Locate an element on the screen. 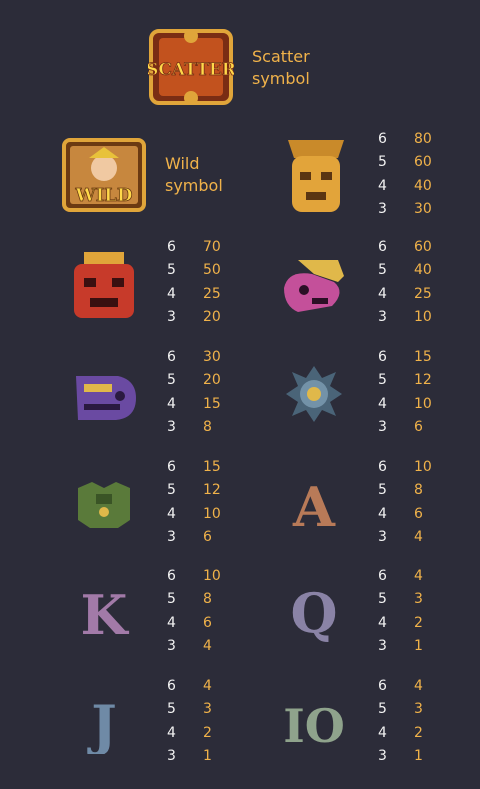  wild-symbol: WILD is located at coordinates (104, 175).